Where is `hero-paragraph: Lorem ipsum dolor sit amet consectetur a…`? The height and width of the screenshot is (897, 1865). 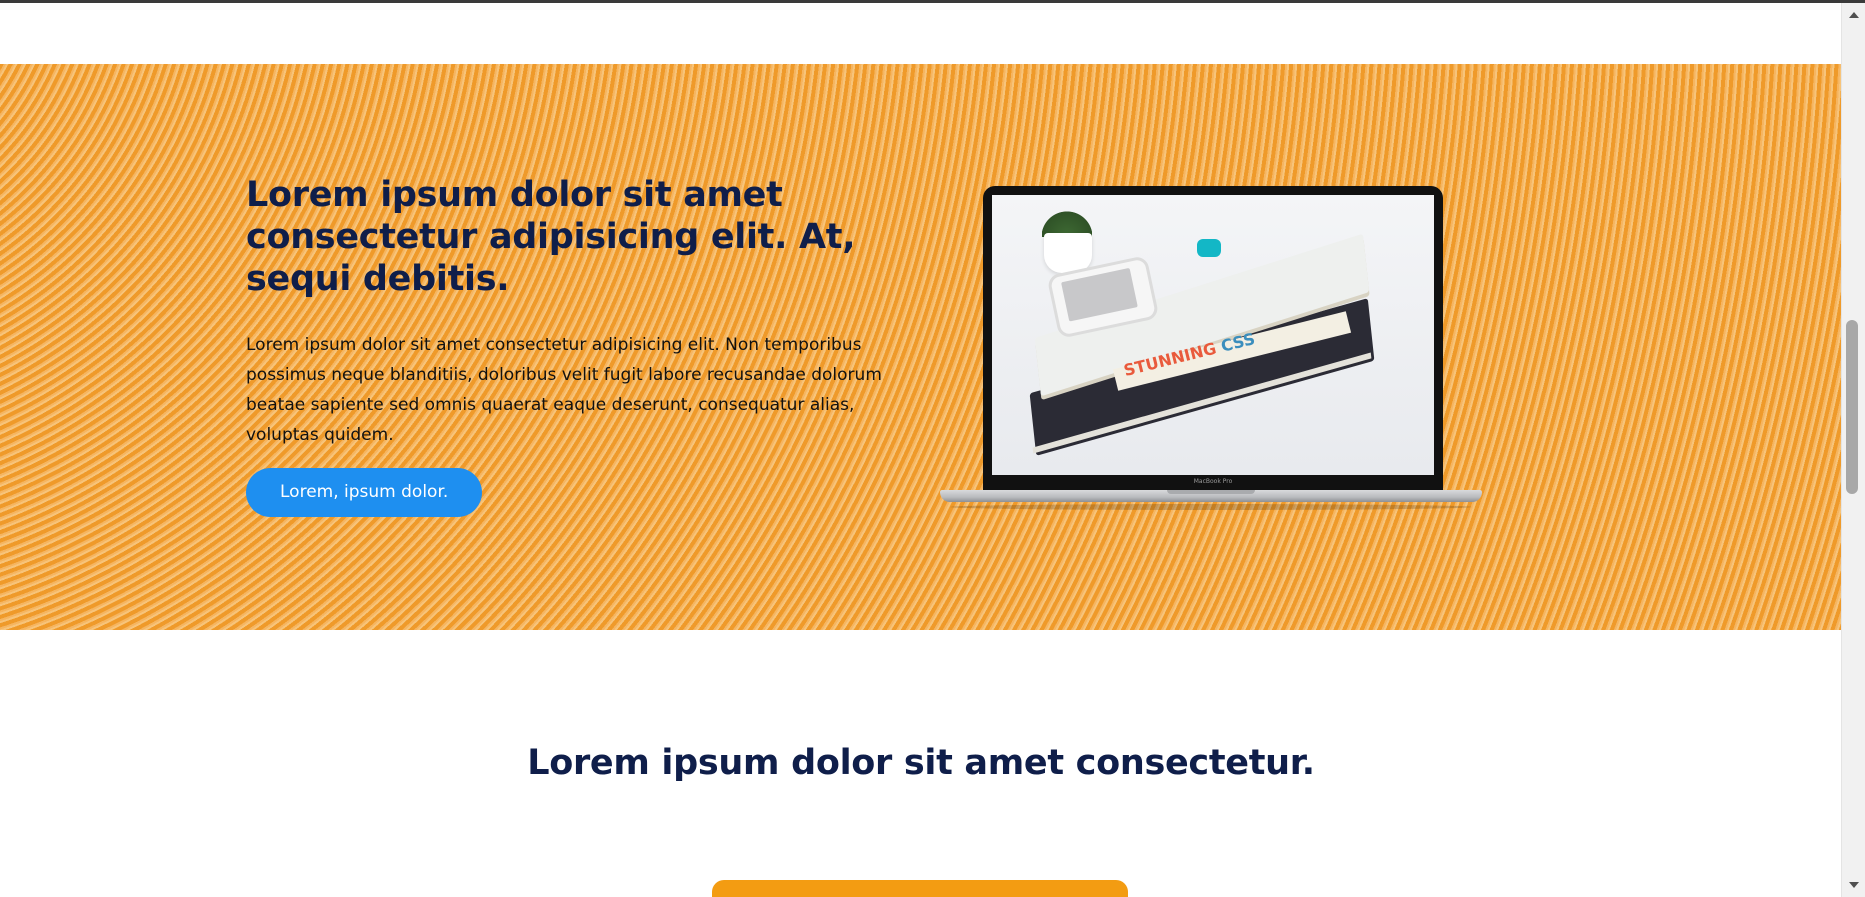
hero-paragraph: Lorem ipsum dolor sit amet consectetur a… is located at coordinates (564, 390).